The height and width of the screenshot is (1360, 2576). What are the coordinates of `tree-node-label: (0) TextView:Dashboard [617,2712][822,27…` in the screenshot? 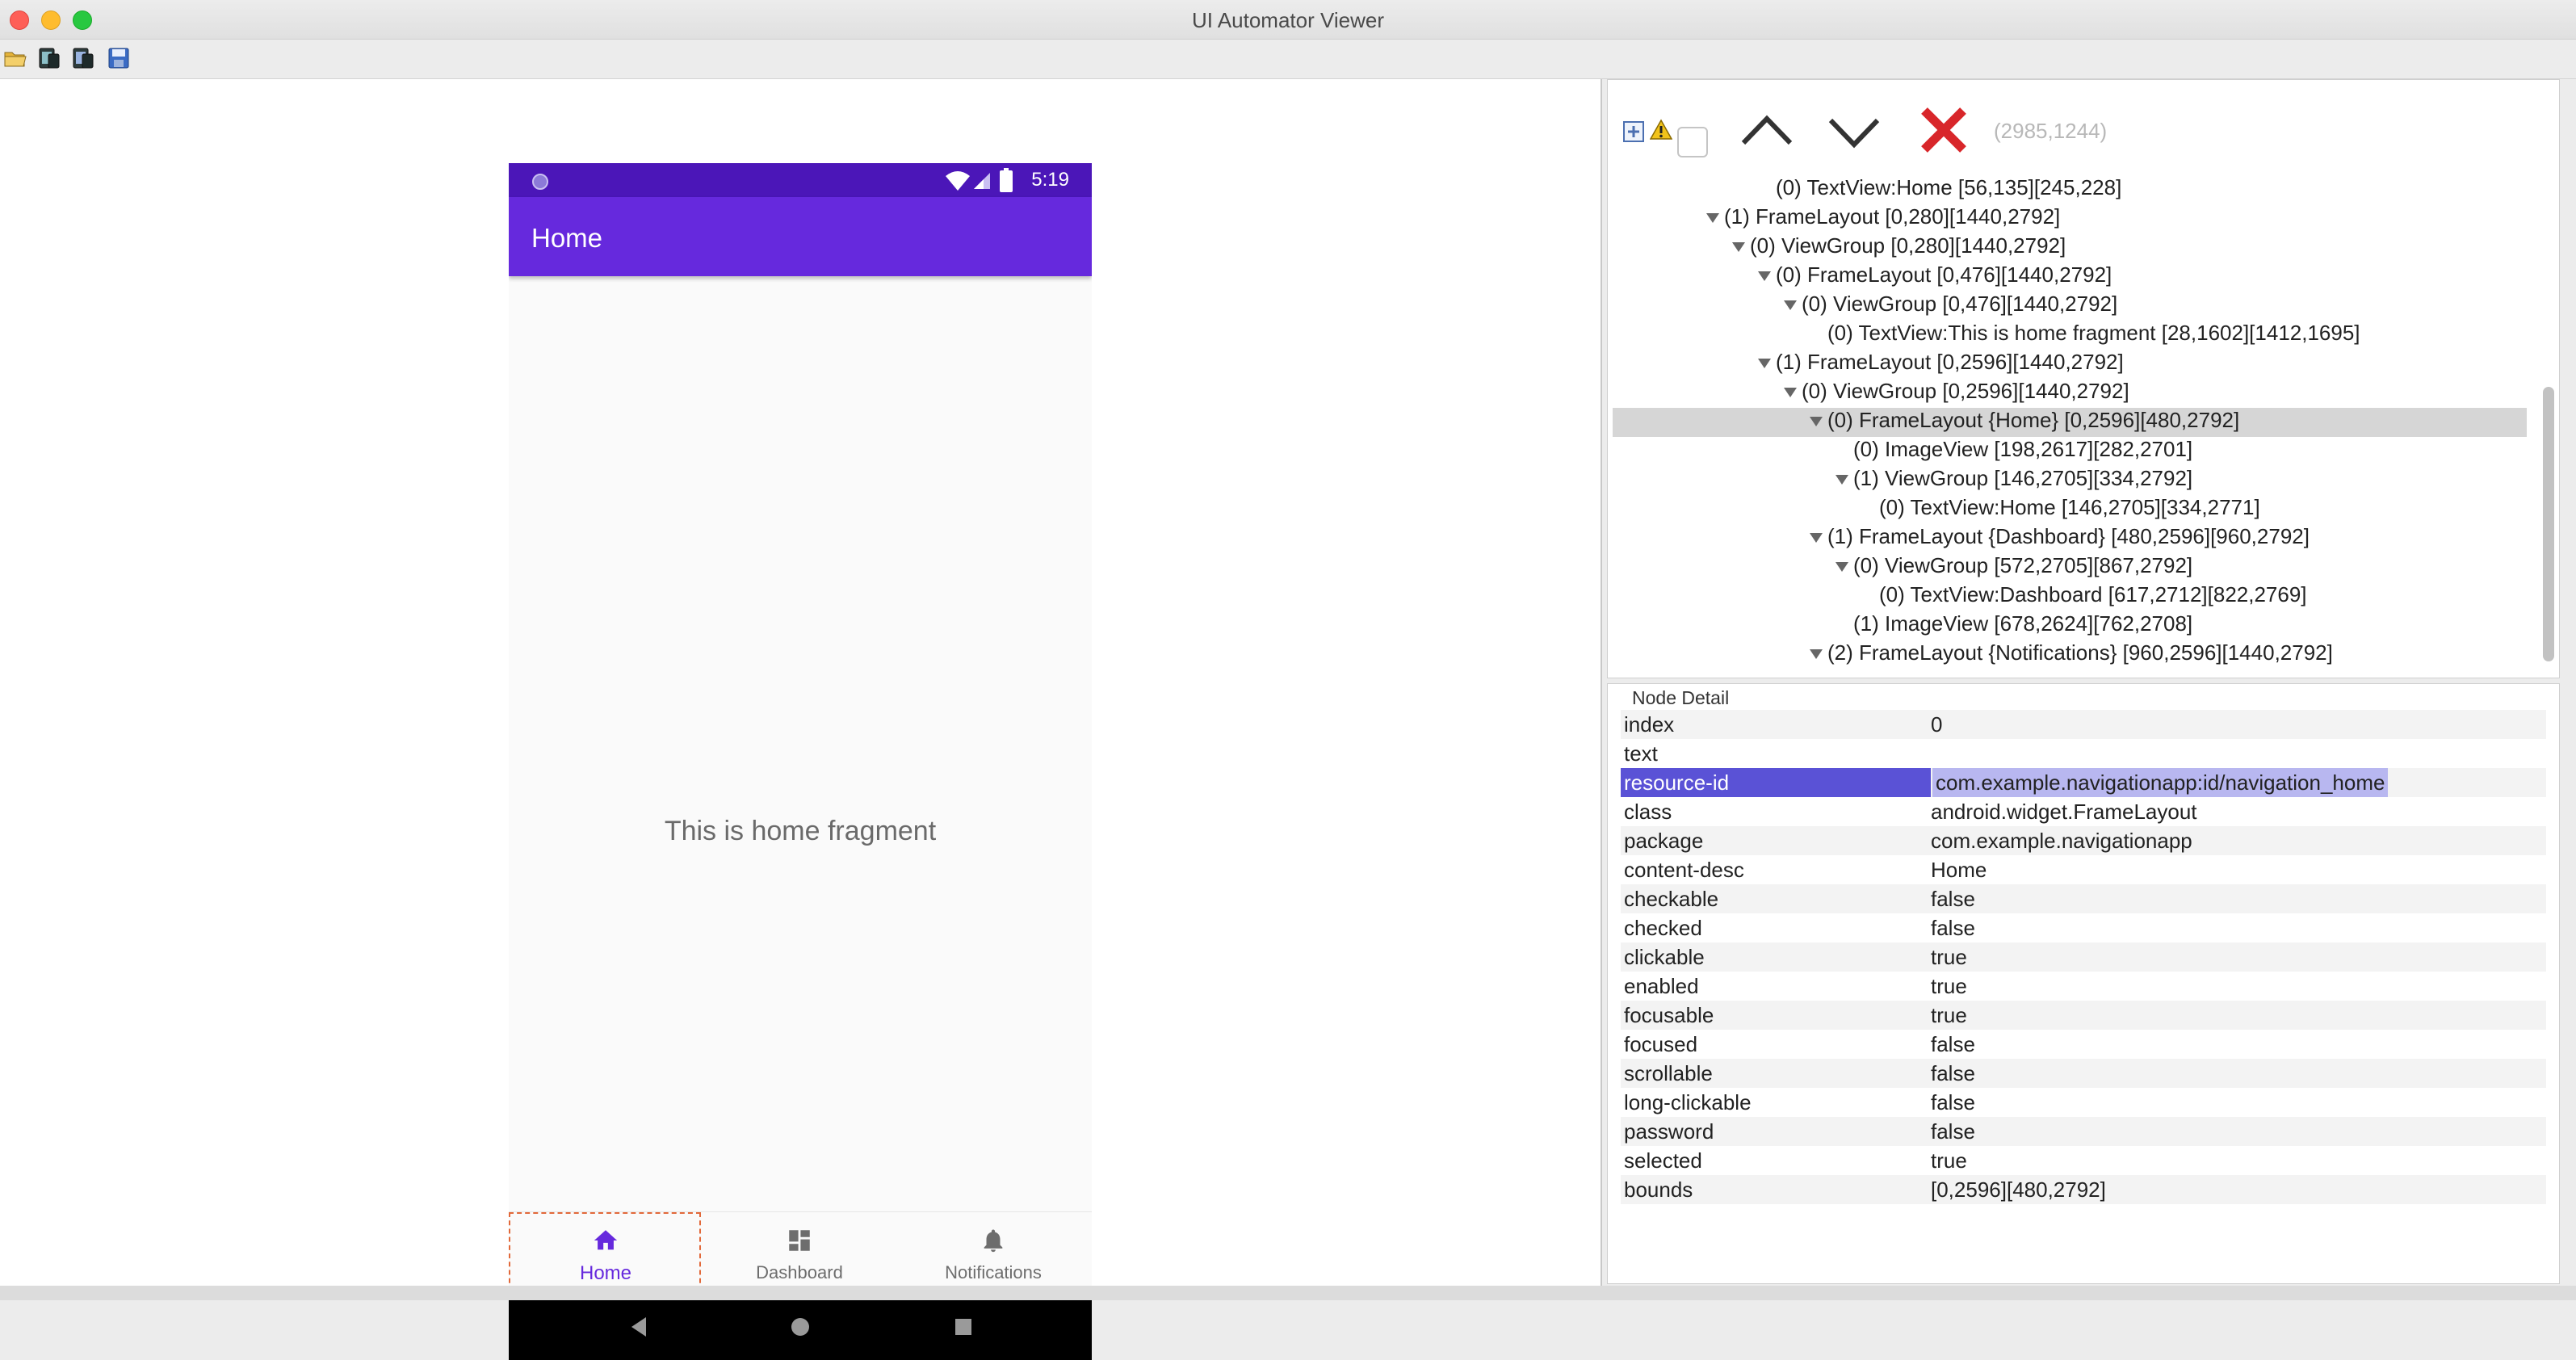 It's located at (2093, 594).